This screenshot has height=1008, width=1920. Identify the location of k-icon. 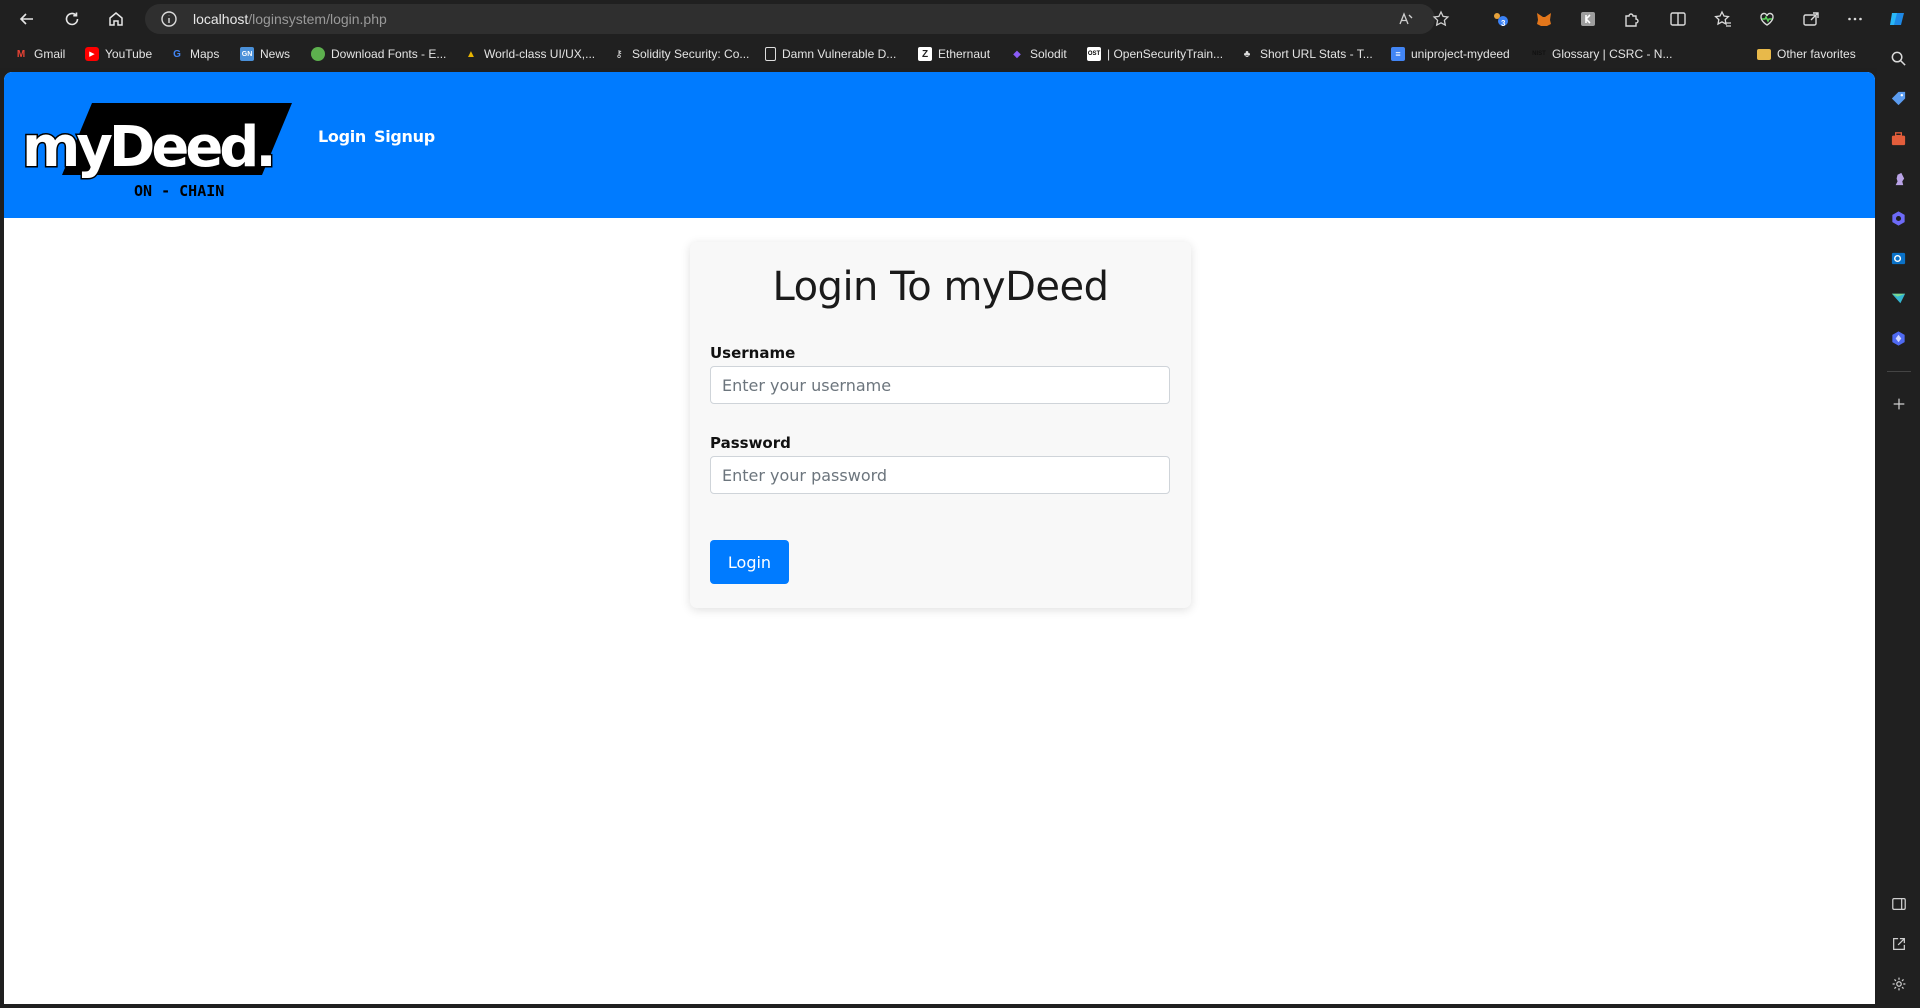
(1588, 19).